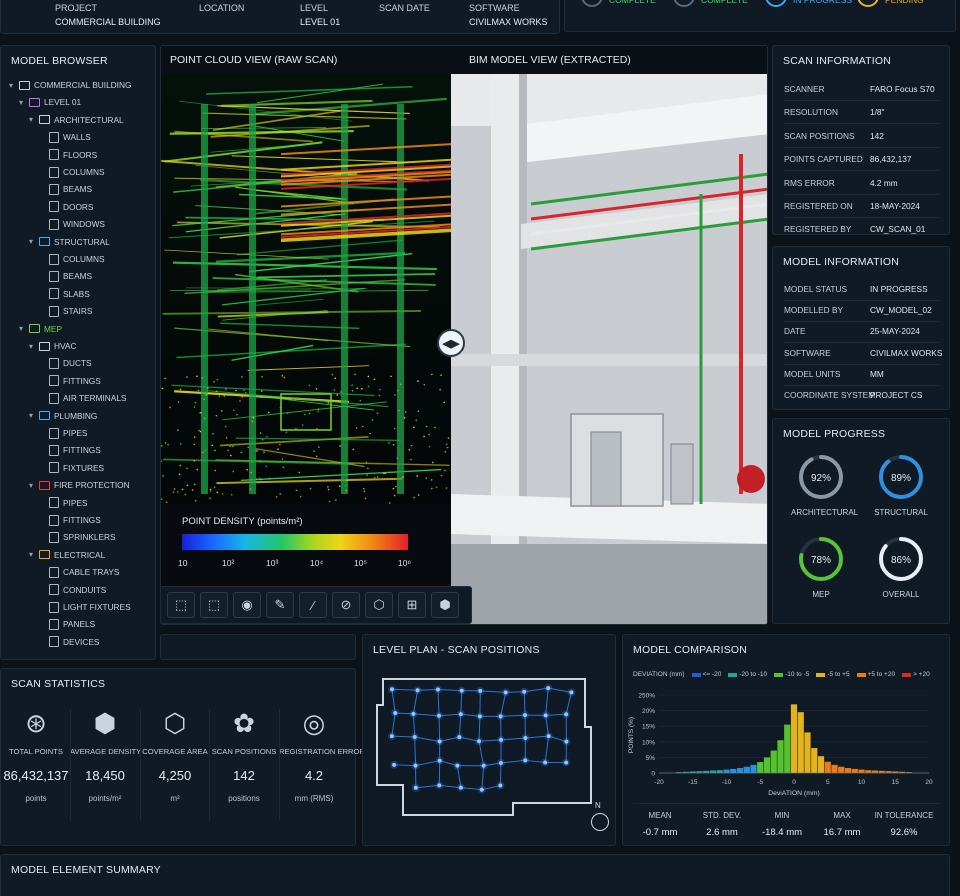 This screenshot has width=960, height=896. Describe the element at coordinates (70, 468) in the screenshot. I see `tree-item: FIXTURES` at that location.